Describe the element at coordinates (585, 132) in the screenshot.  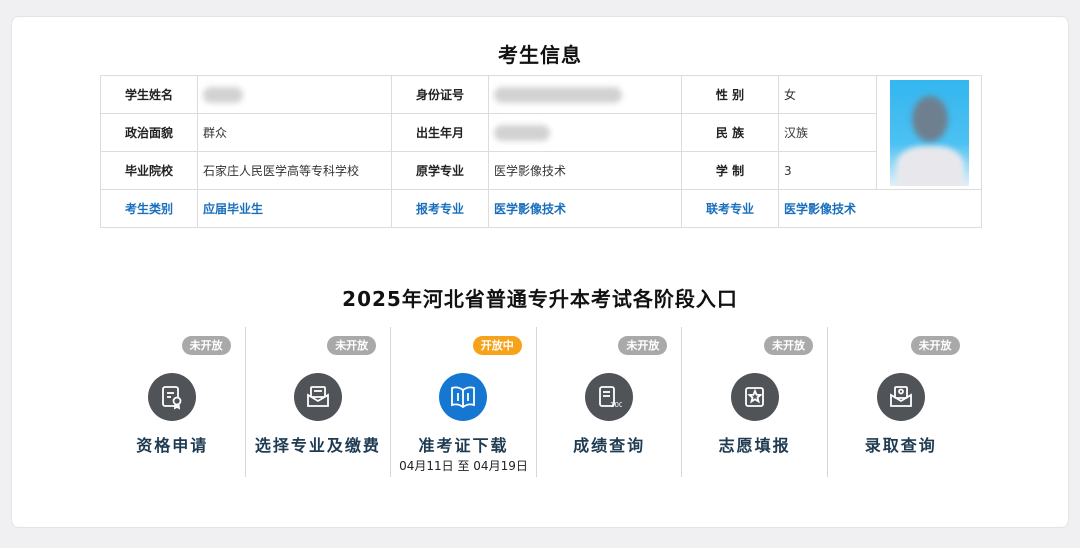
I see `value-birth-date` at that location.